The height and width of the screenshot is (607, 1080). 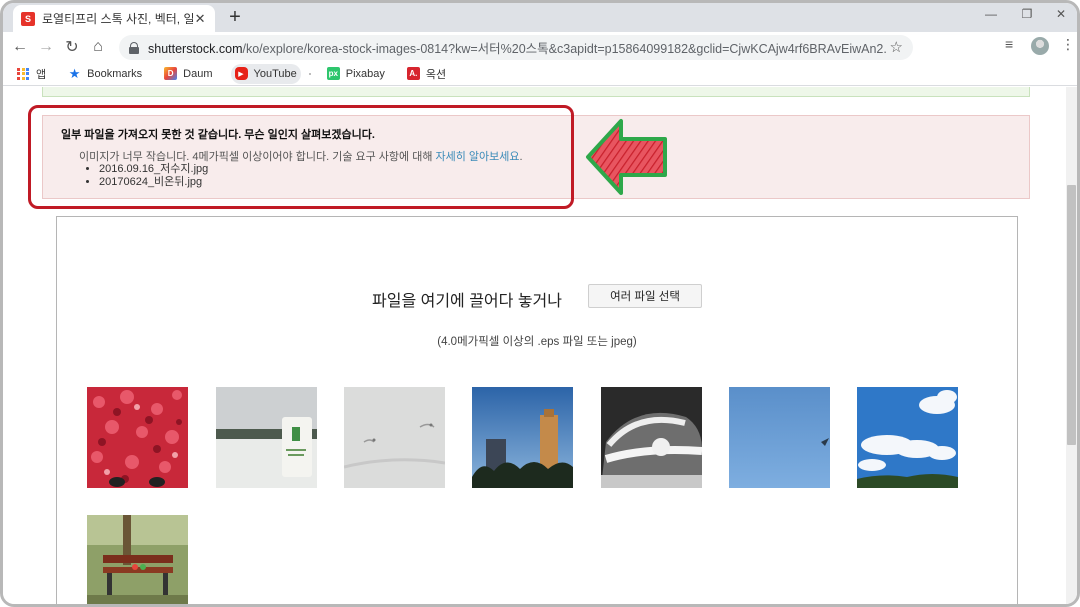 I want to click on lock-icon, so click(x=134, y=47).